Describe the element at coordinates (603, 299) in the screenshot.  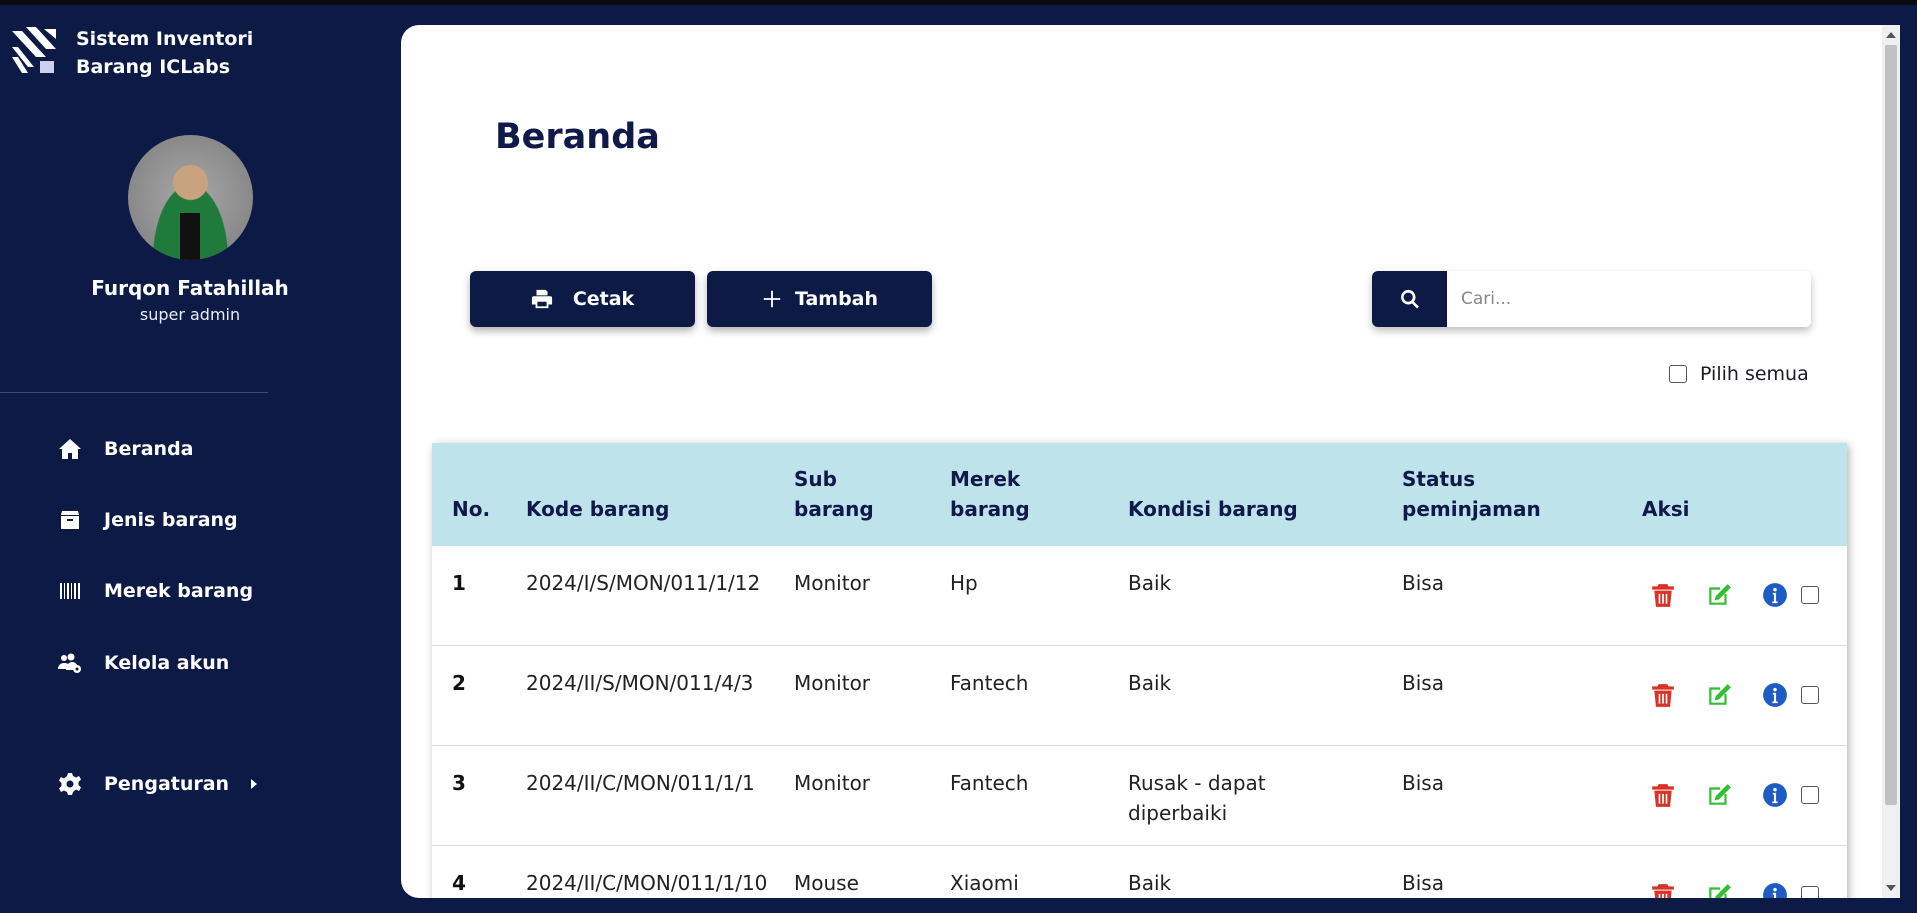
I see `print-label: Cetak` at that location.